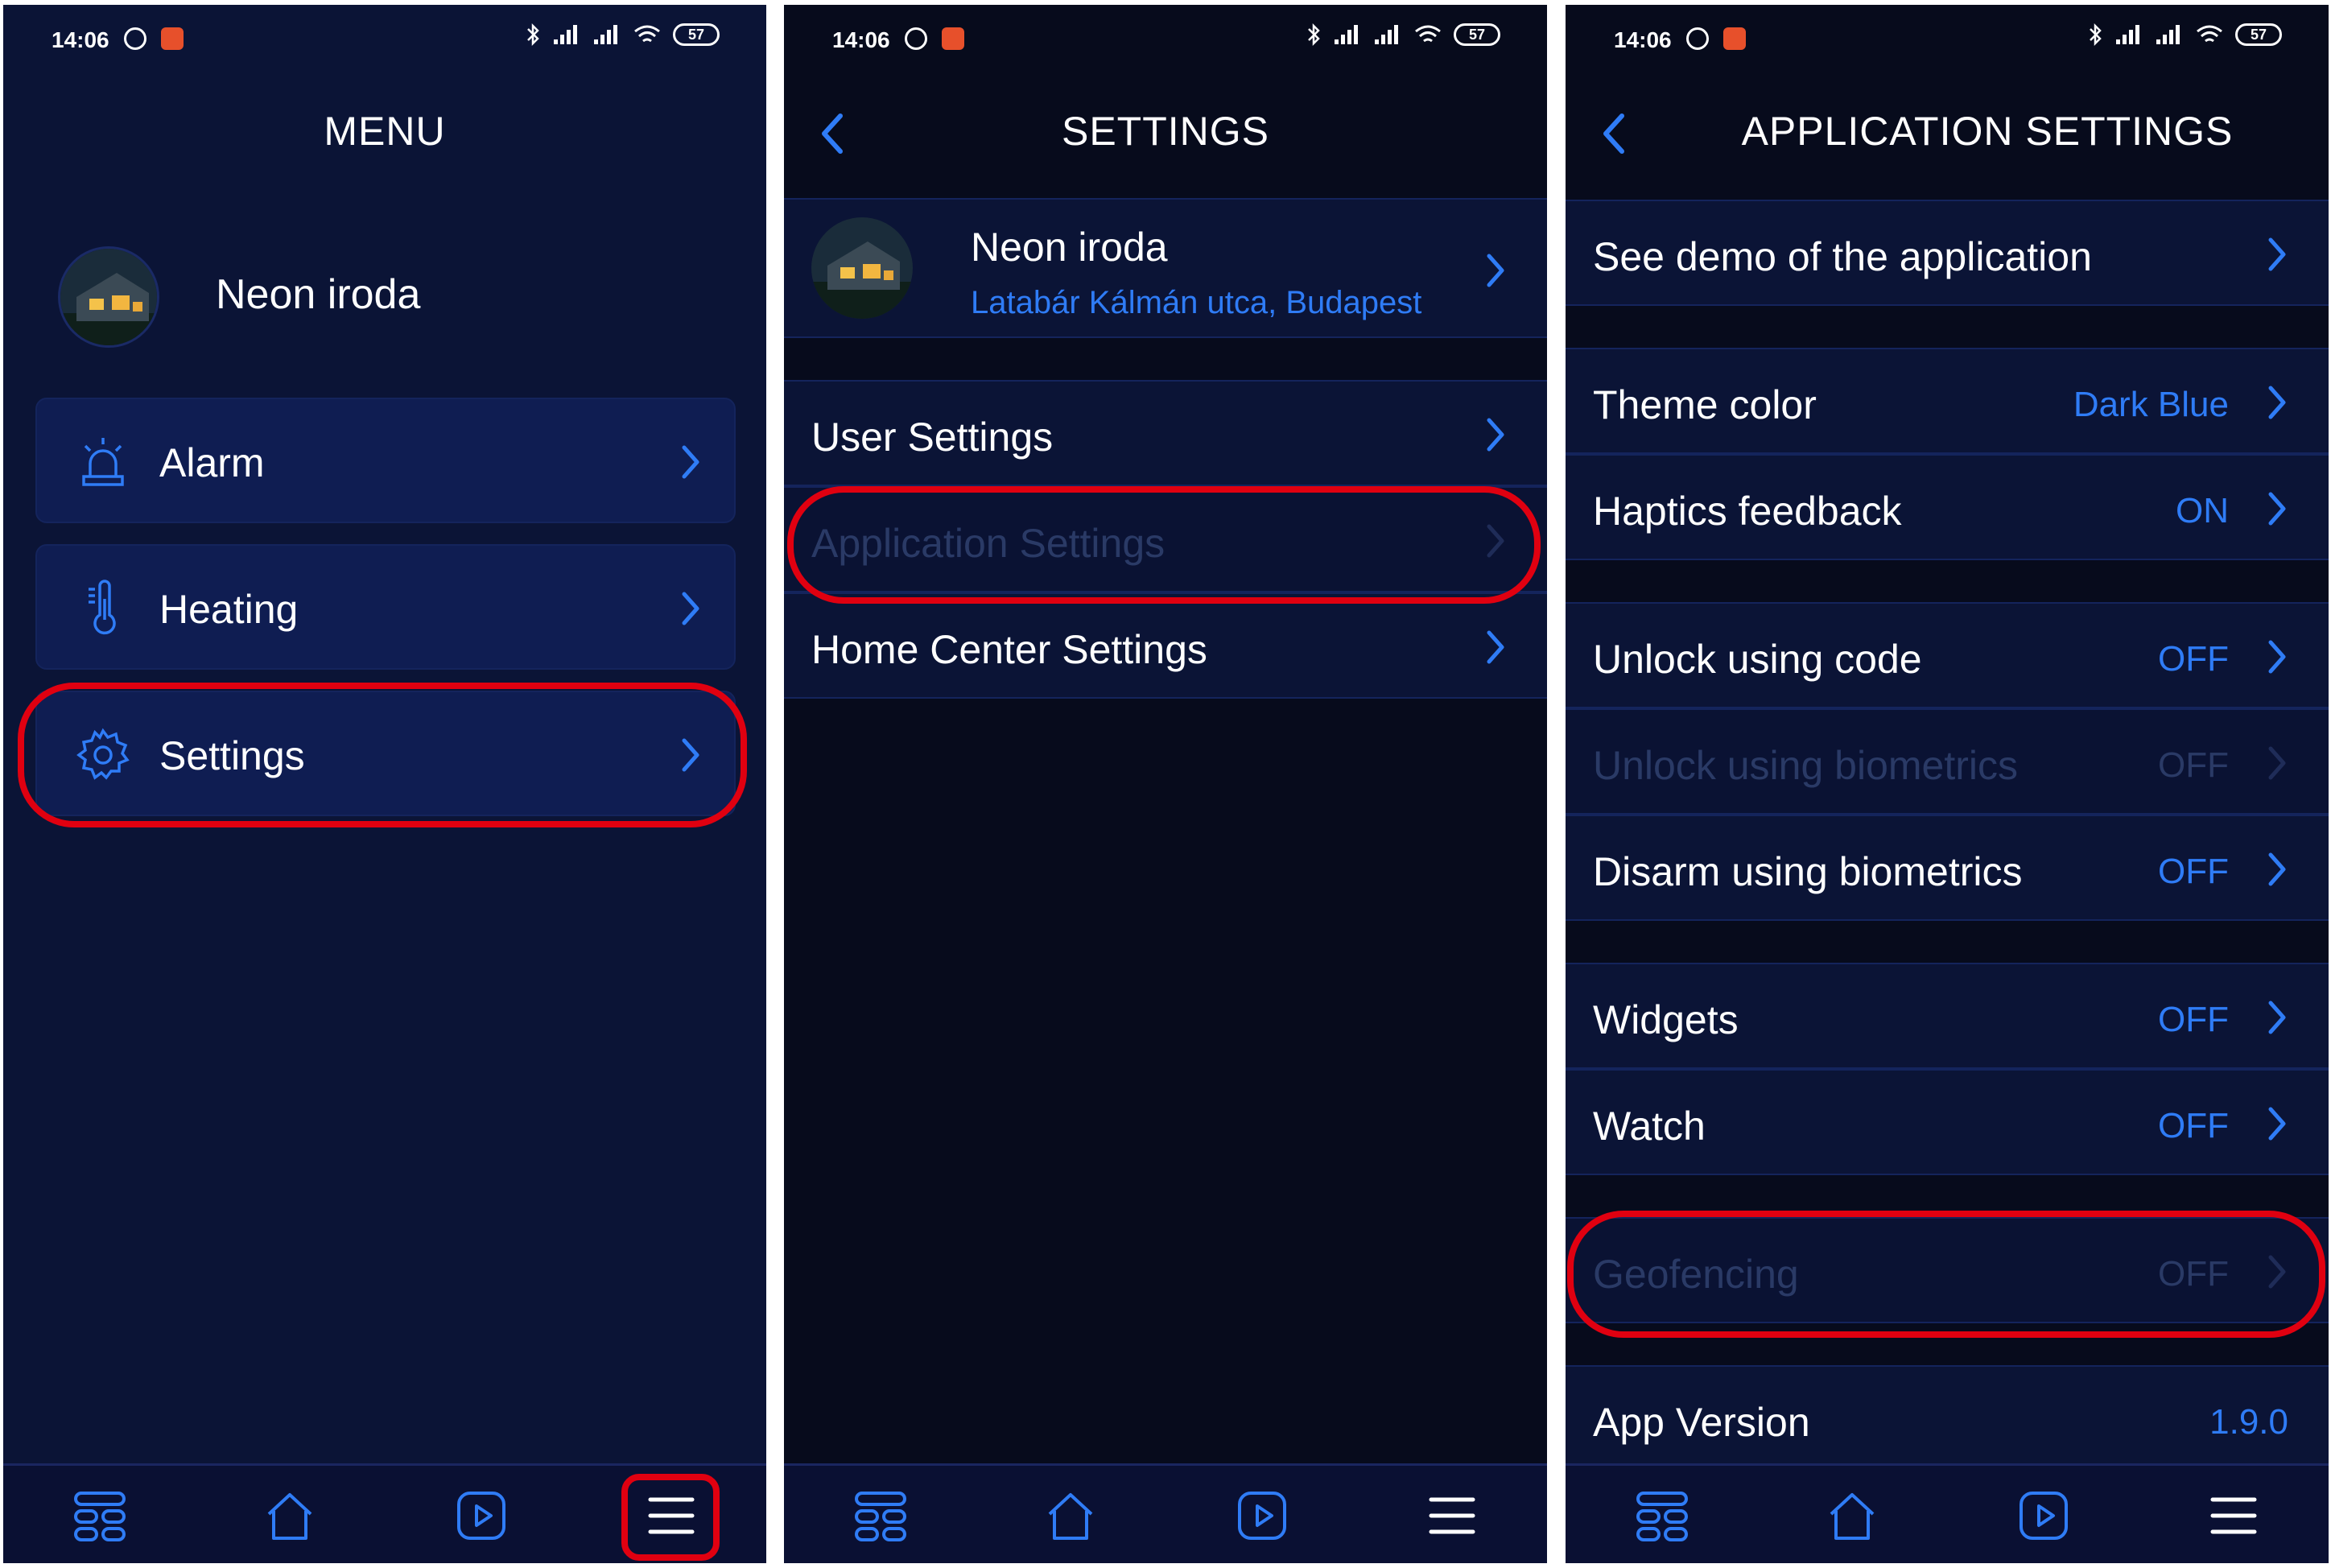  What do you see at coordinates (229, 610) in the screenshot?
I see `menu-item-label: Heating` at bounding box center [229, 610].